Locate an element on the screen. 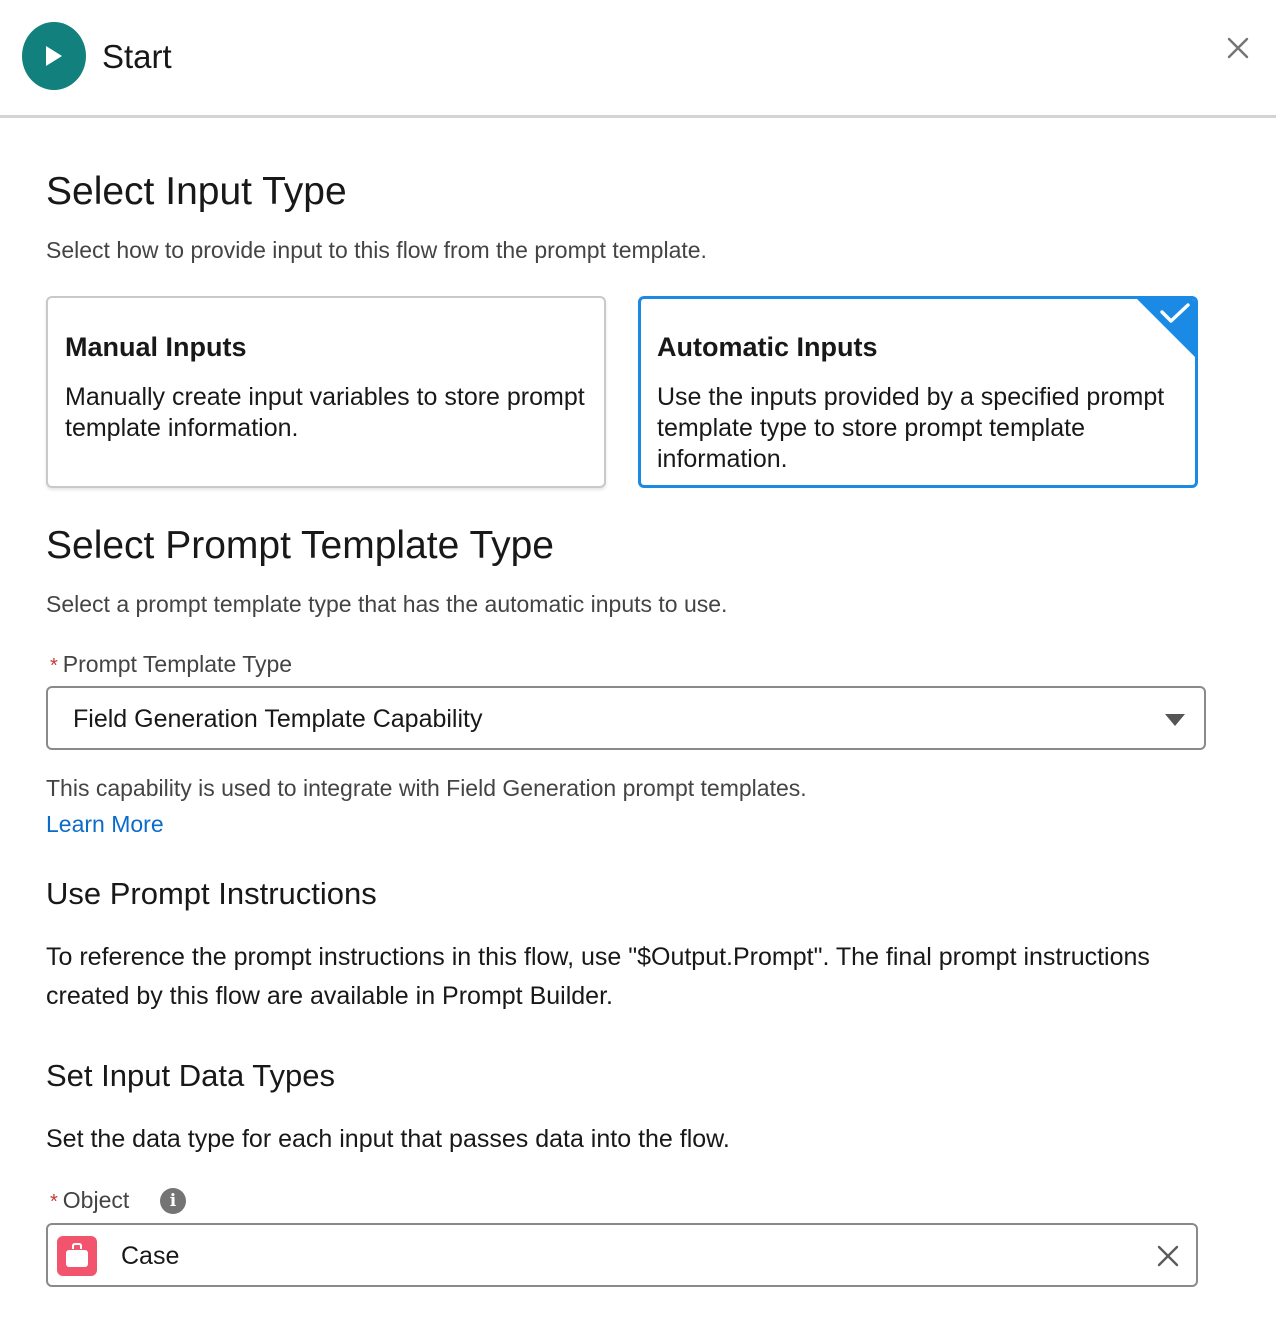 Image resolution: width=1276 pixels, height=1324 pixels. use-prompt-instructions-heading: Use Prompt Instructions is located at coordinates (211, 893).